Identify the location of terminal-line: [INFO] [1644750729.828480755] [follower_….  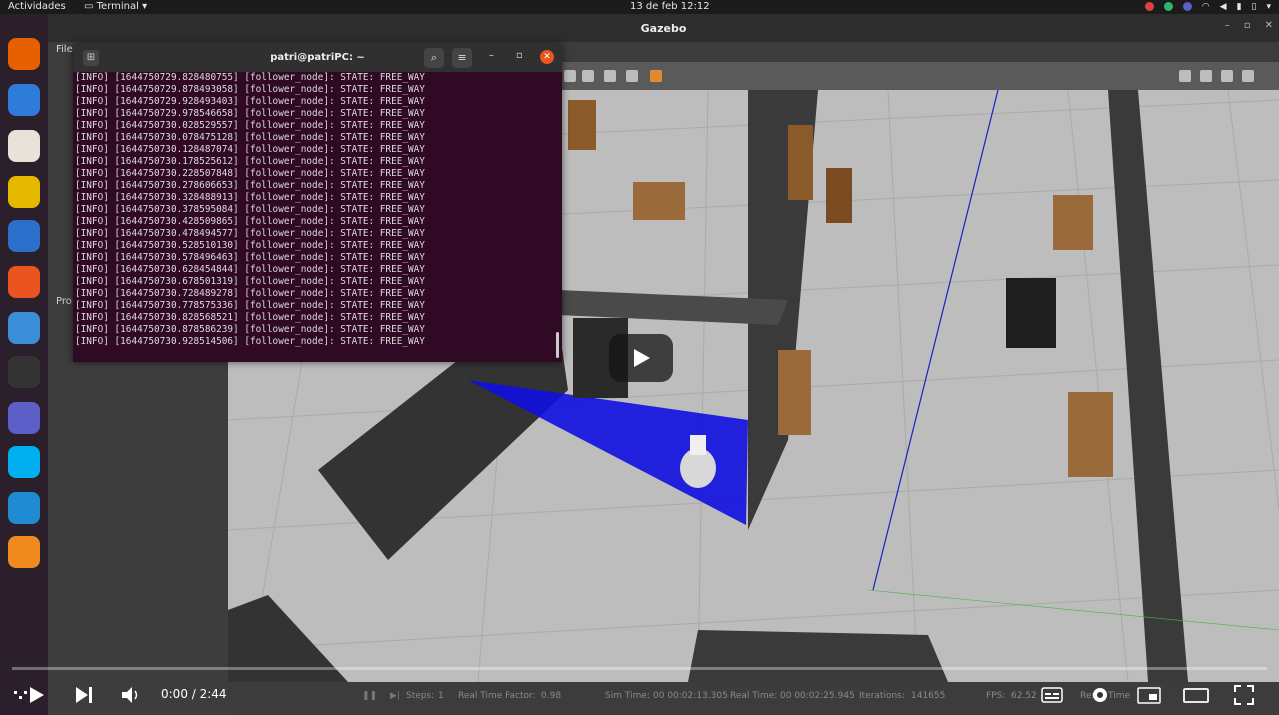
(250, 77).